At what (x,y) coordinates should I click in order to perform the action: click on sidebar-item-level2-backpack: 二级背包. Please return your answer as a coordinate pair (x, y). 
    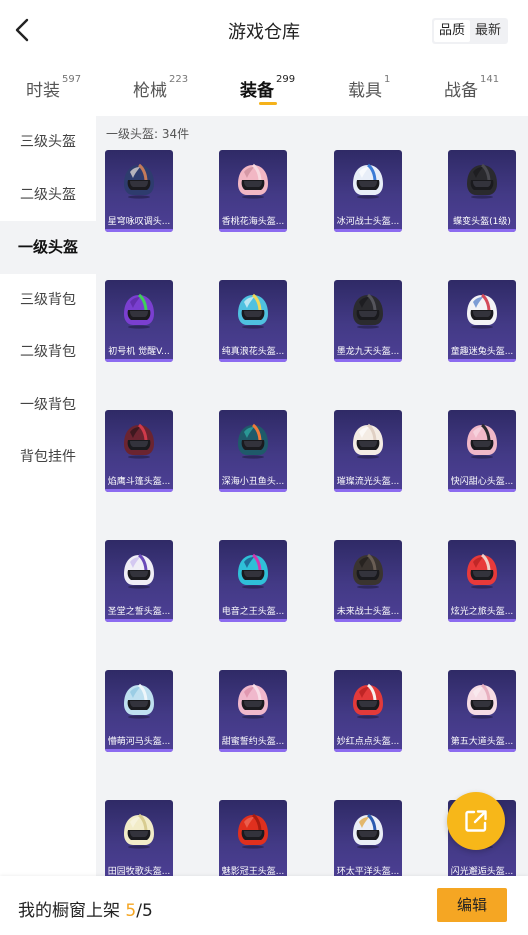
    Looking at the image, I should click on (48, 352).